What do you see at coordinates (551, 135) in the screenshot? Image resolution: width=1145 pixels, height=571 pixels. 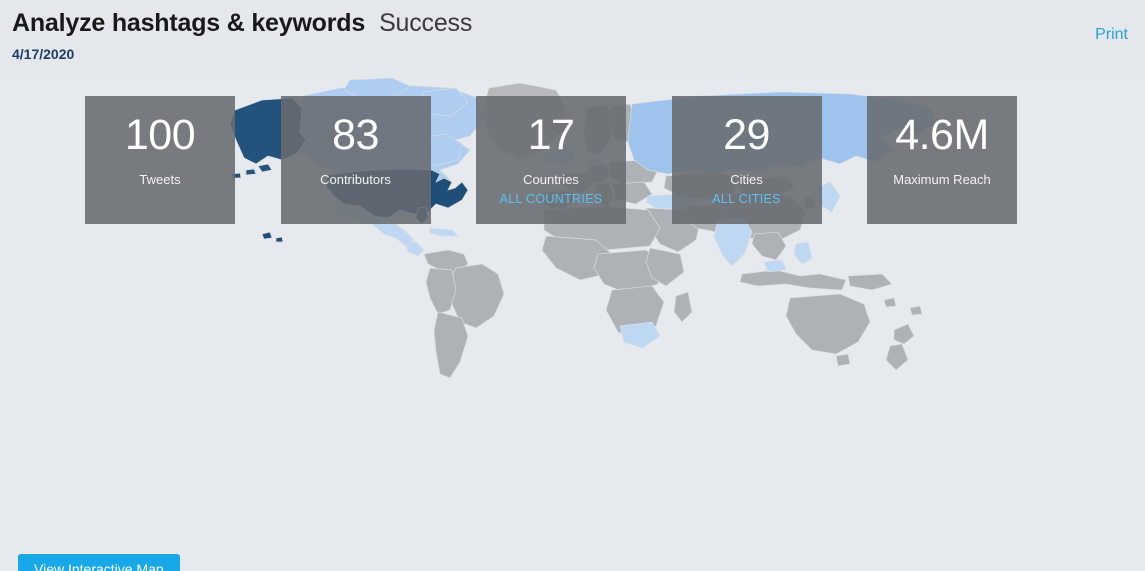 I see `stat-value: 17` at bounding box center [551, 135].